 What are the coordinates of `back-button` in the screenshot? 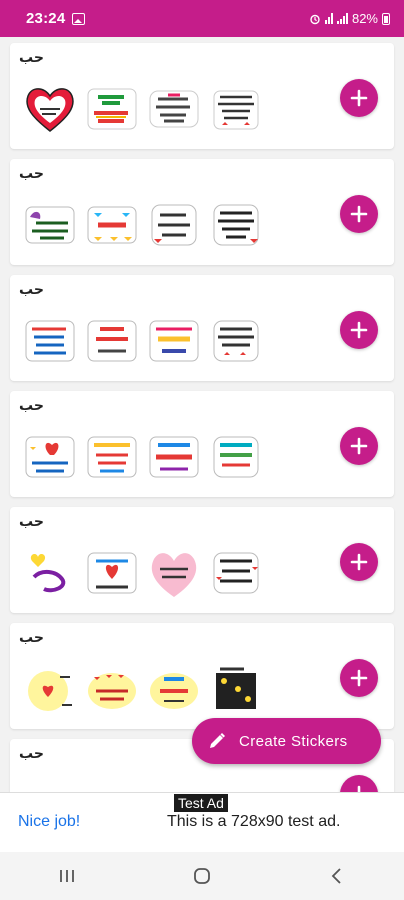 It's located at (337, 876).